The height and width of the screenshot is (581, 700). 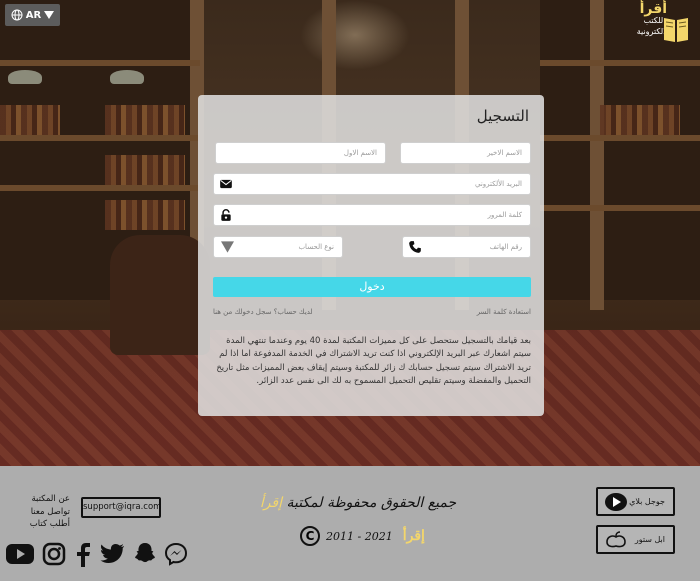 I want to click on app-store-button: ابل ستور, so click(x=635, y=539).